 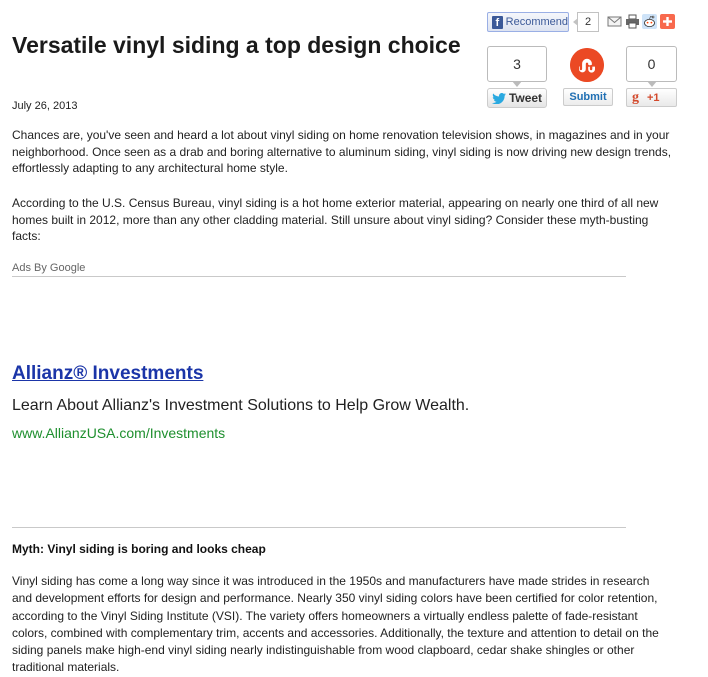 I want to click on tweet-button: Tweet, so click(x=517, y=98).